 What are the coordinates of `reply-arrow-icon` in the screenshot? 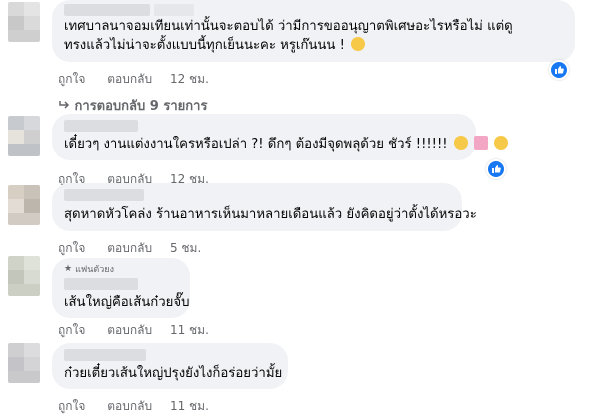 It's located at (64, 106).